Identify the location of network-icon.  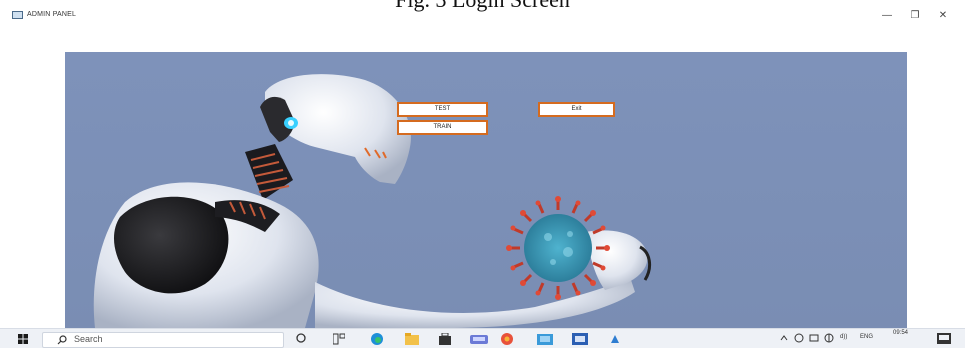
(799, 339).